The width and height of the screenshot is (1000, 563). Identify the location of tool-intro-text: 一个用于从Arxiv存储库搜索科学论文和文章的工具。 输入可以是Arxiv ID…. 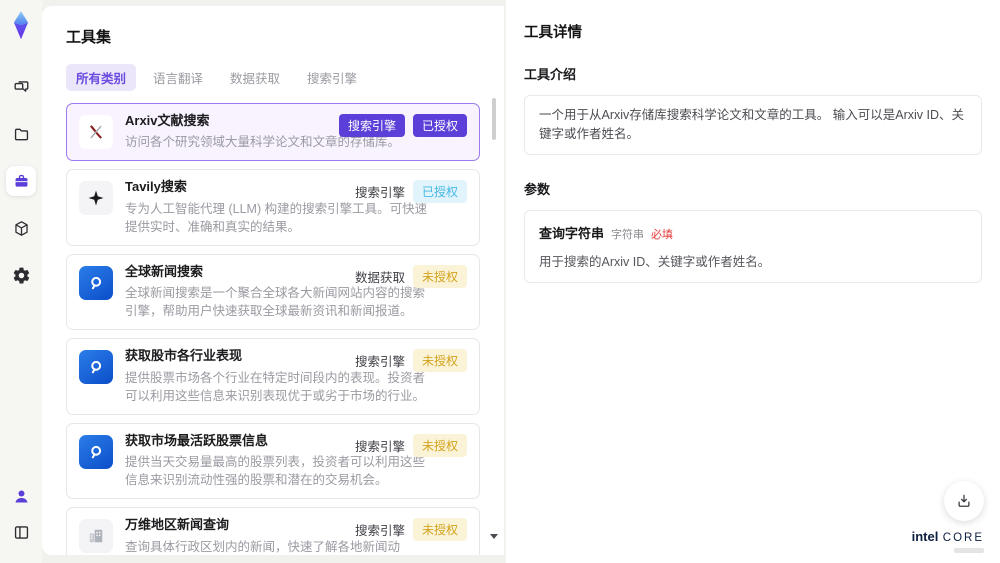
(753, 125).